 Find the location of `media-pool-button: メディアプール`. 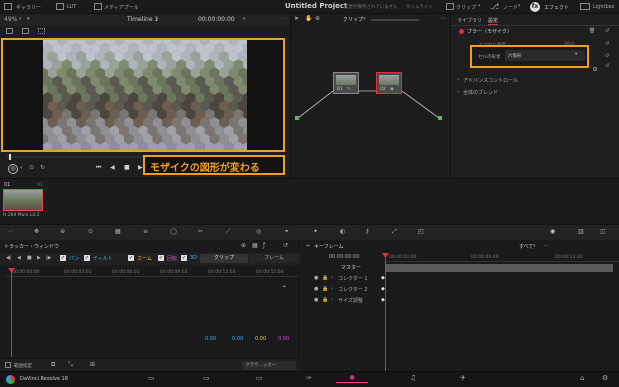

media-pool-button: メディアプール is located at coordinates (121, 7).